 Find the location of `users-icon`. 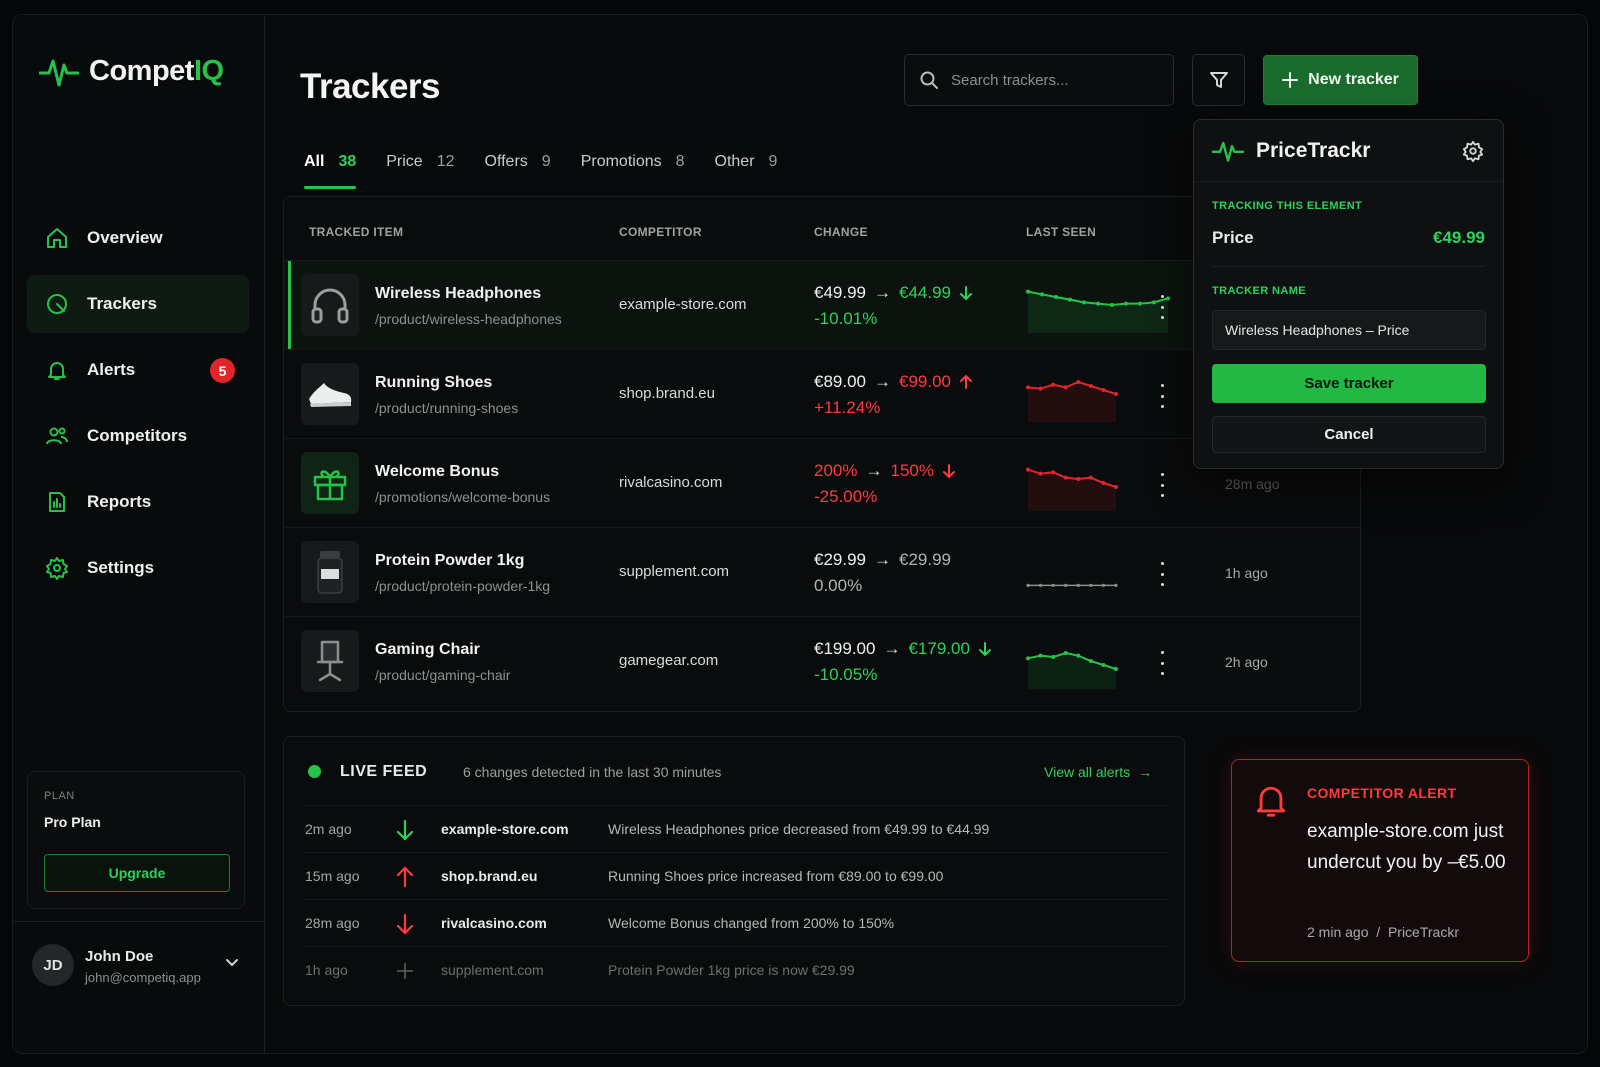

users-icon is located at coordinates (57, 436).